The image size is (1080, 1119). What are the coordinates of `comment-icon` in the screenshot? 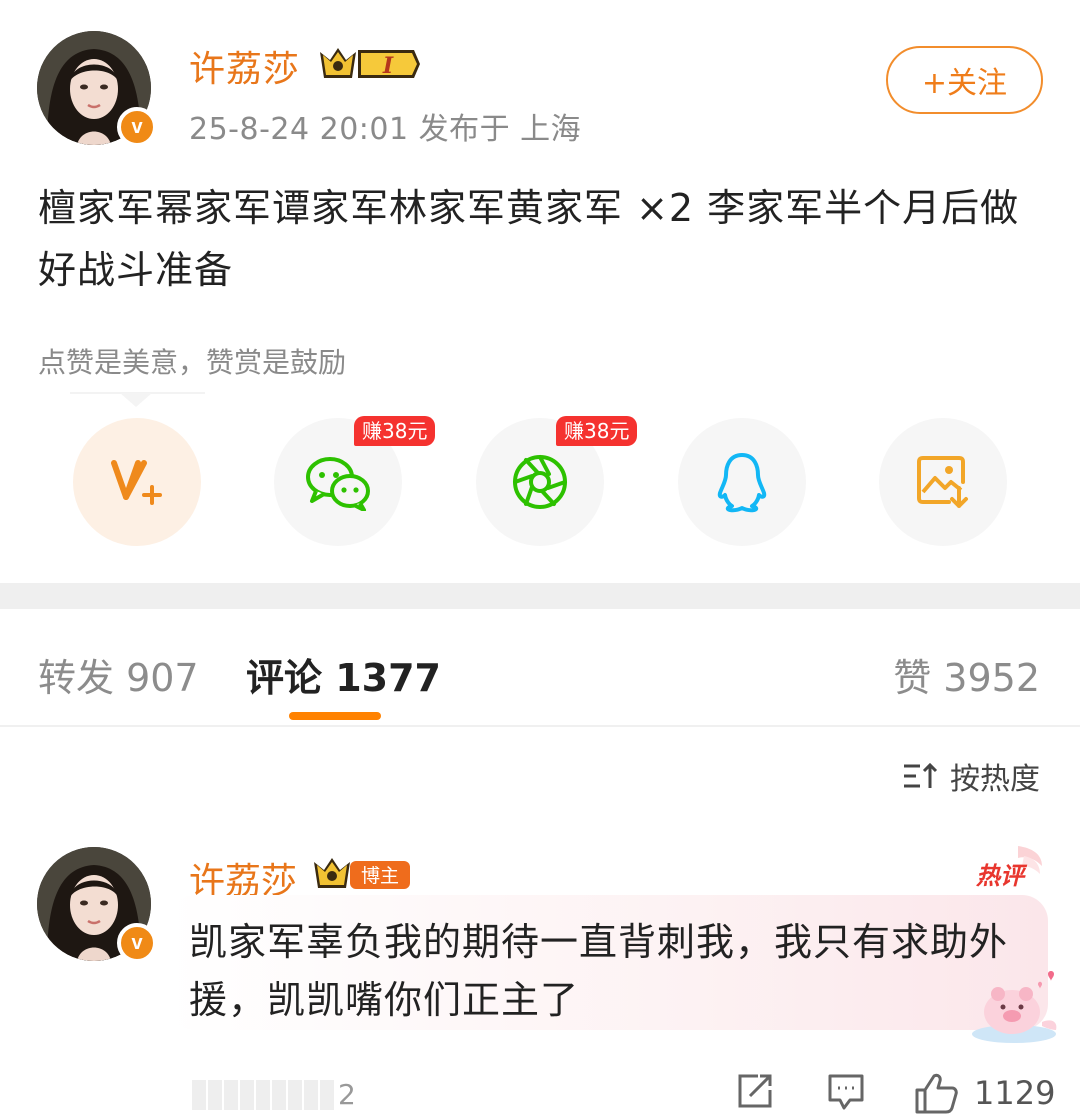 It's located at (846, 1092).